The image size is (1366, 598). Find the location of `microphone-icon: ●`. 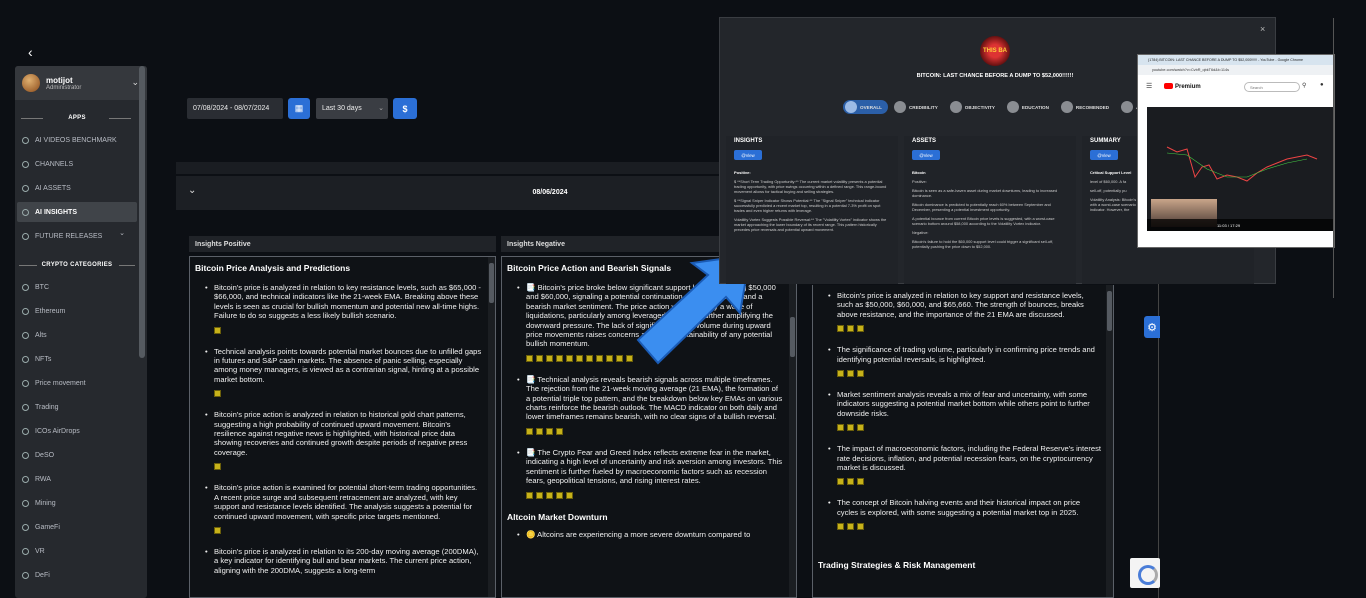

microphone-icon: ● is located at coordinates (1322, 85).